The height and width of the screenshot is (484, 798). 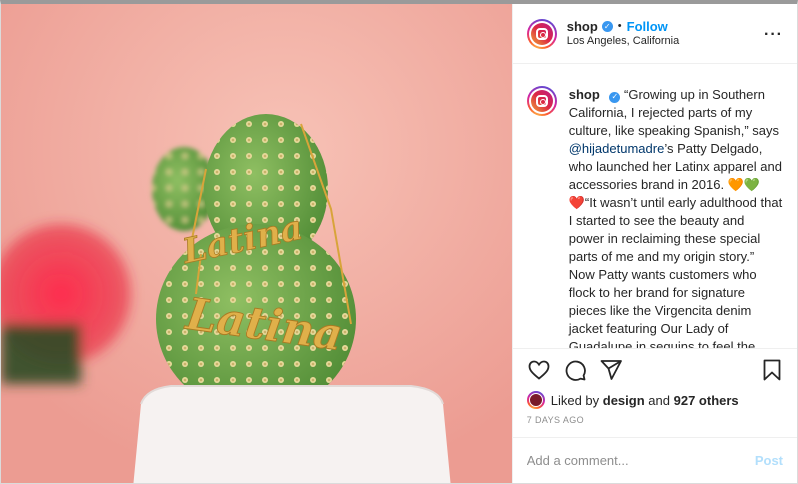 I want to click on likes-prefix: Liked by, so click(x=575, y=400).